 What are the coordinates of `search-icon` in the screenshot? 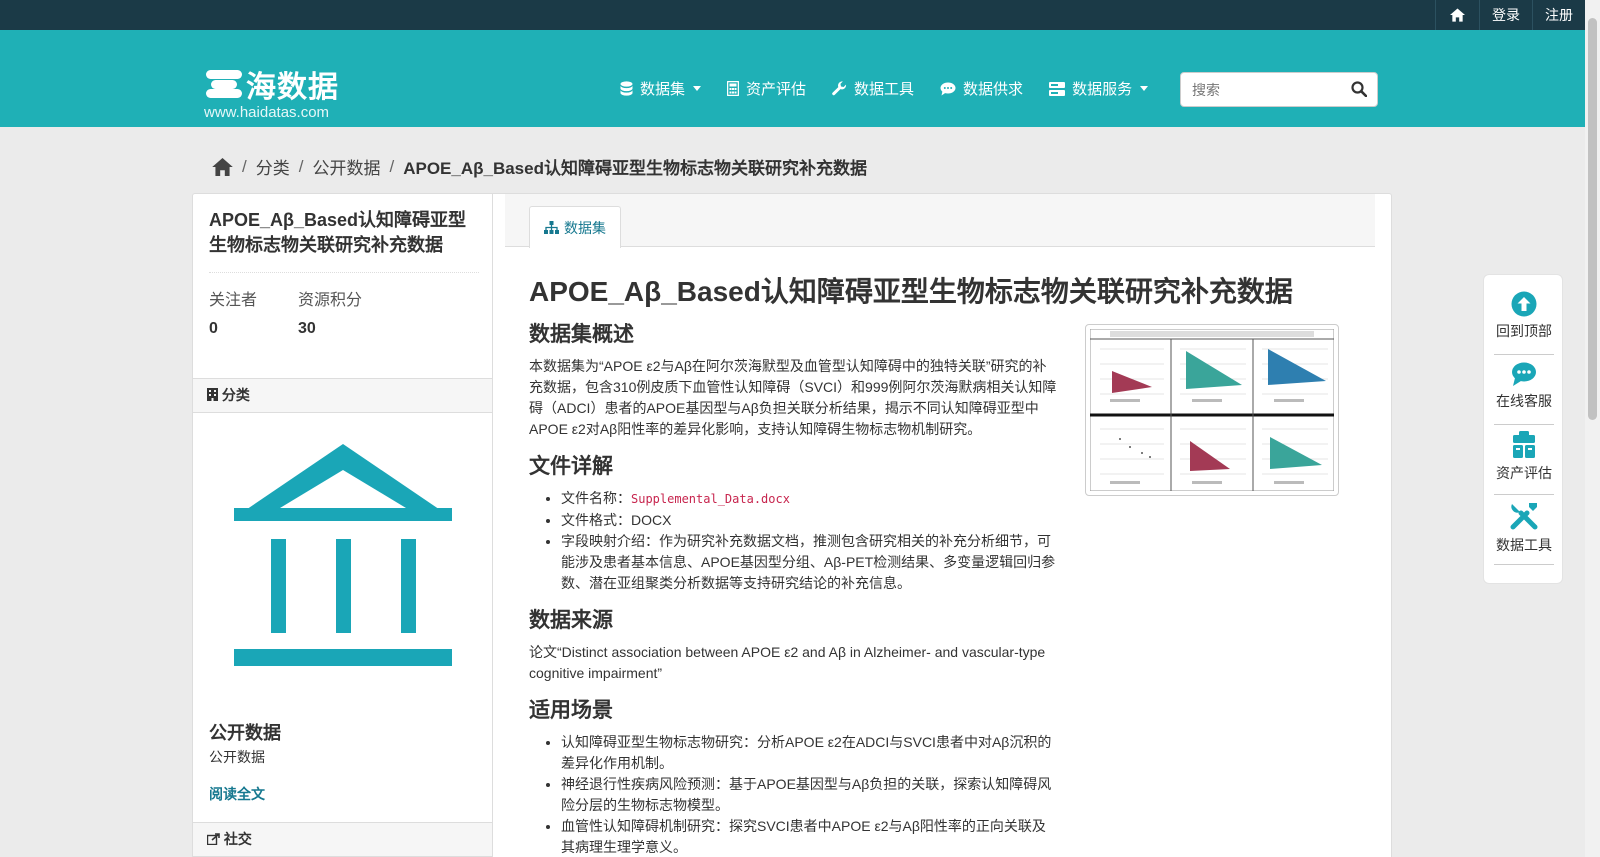 It's located at (1359, 89).